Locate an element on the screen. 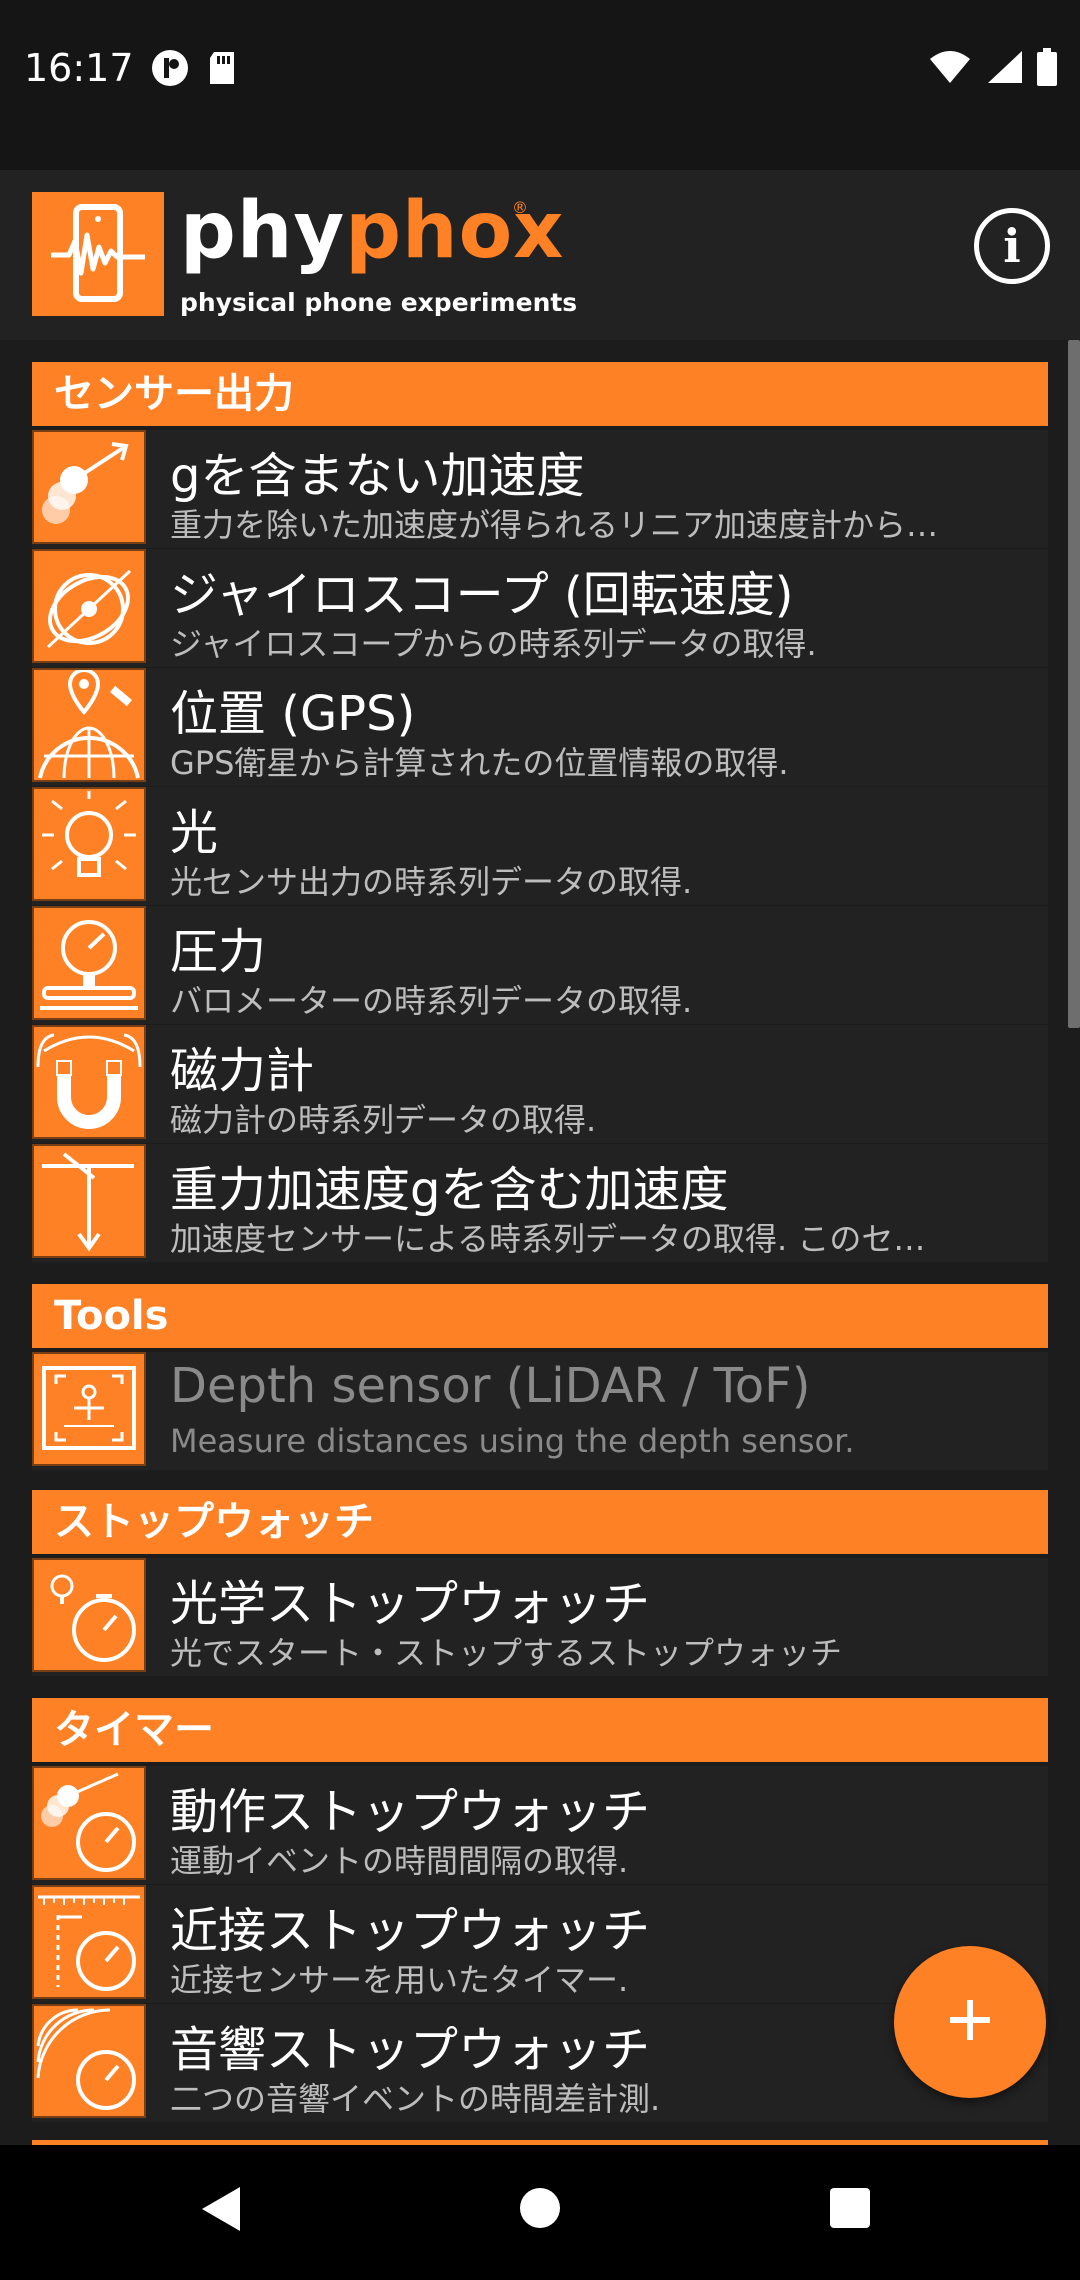  optical-stopwatch-icon is located at coordinates (89, 1615).